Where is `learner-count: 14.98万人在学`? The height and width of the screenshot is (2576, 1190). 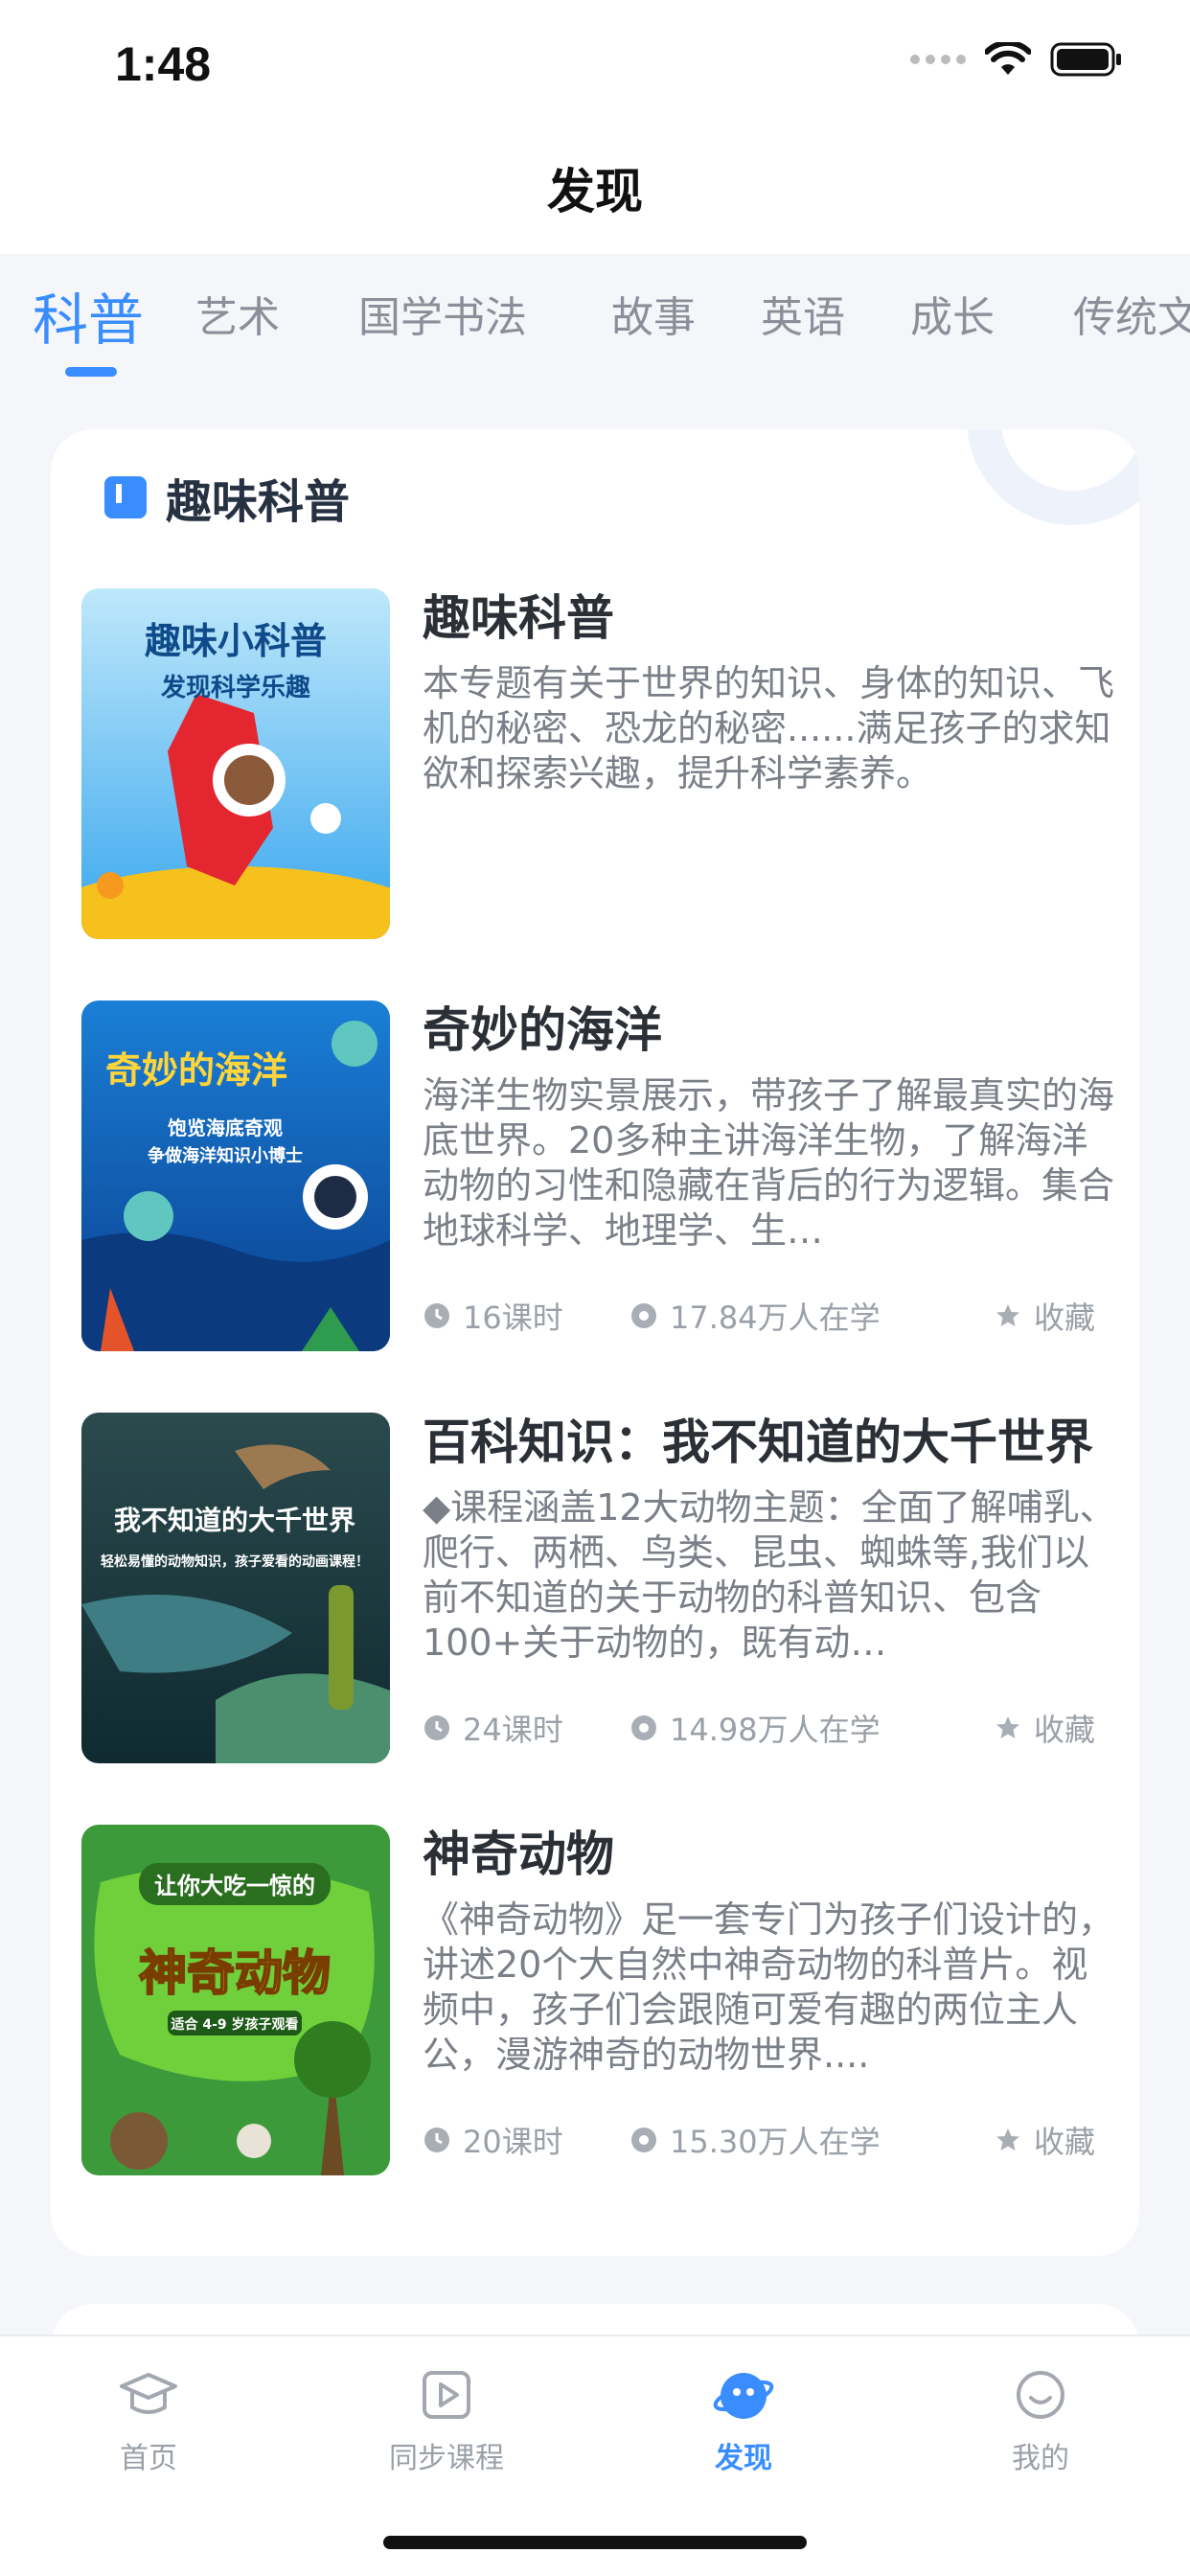
learner-count: 14.98万人在学 is located at coordinates (755, 1728).